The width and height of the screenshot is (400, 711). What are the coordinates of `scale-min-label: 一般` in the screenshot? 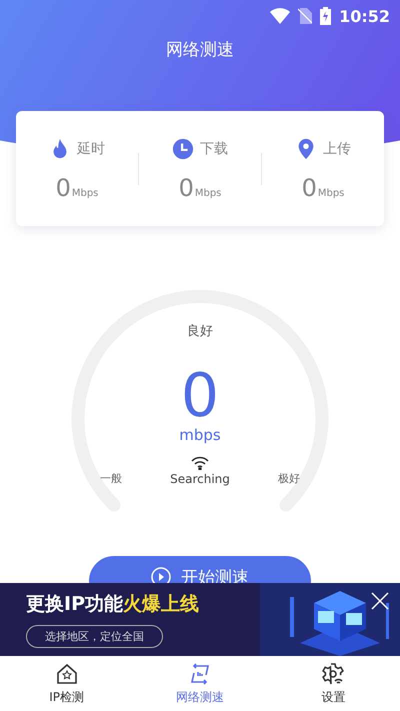 It's located at (111, 478).